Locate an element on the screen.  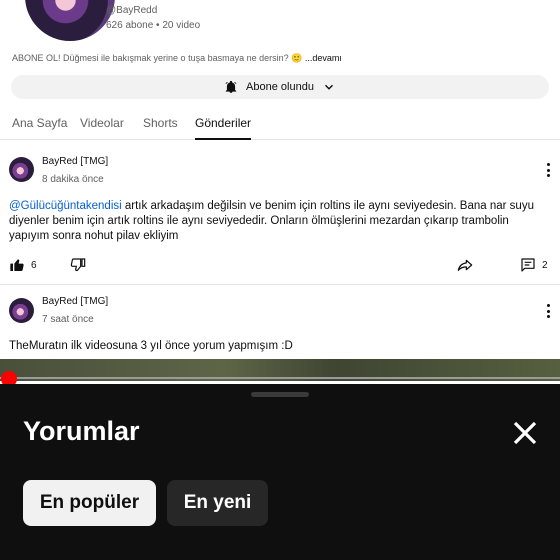
thumbs-up-icon is located at coordinates (17, 265).